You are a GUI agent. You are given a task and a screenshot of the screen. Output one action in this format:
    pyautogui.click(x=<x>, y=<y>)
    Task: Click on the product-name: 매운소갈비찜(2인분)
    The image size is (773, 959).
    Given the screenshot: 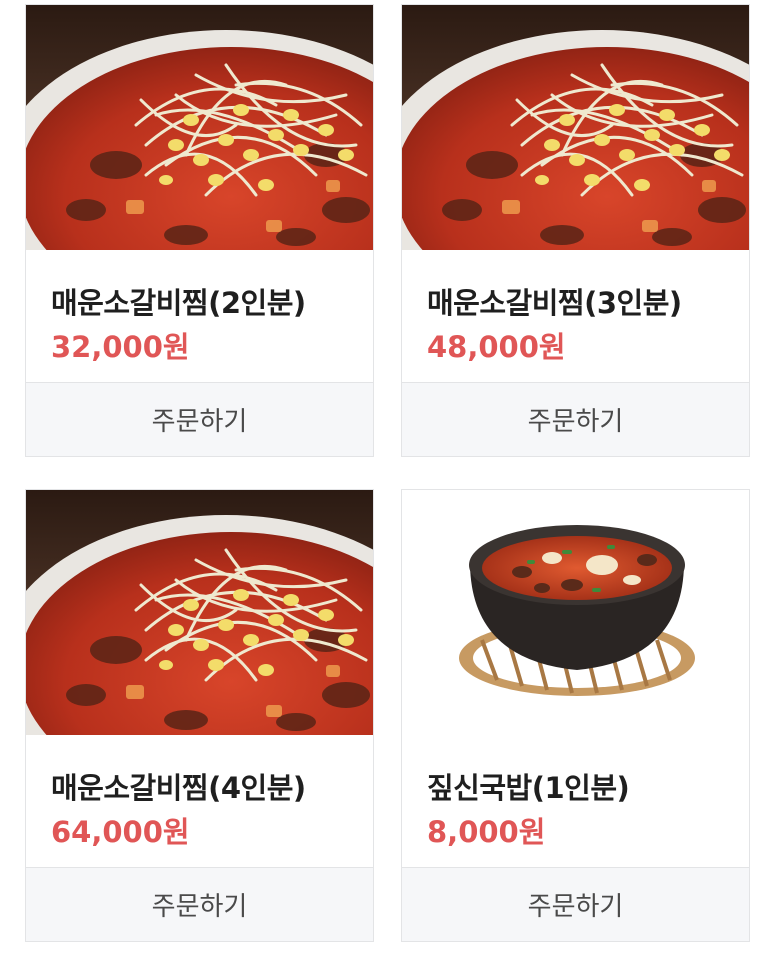 What is the action you would take?
    pyautogui.click(x=178, y=303)
    